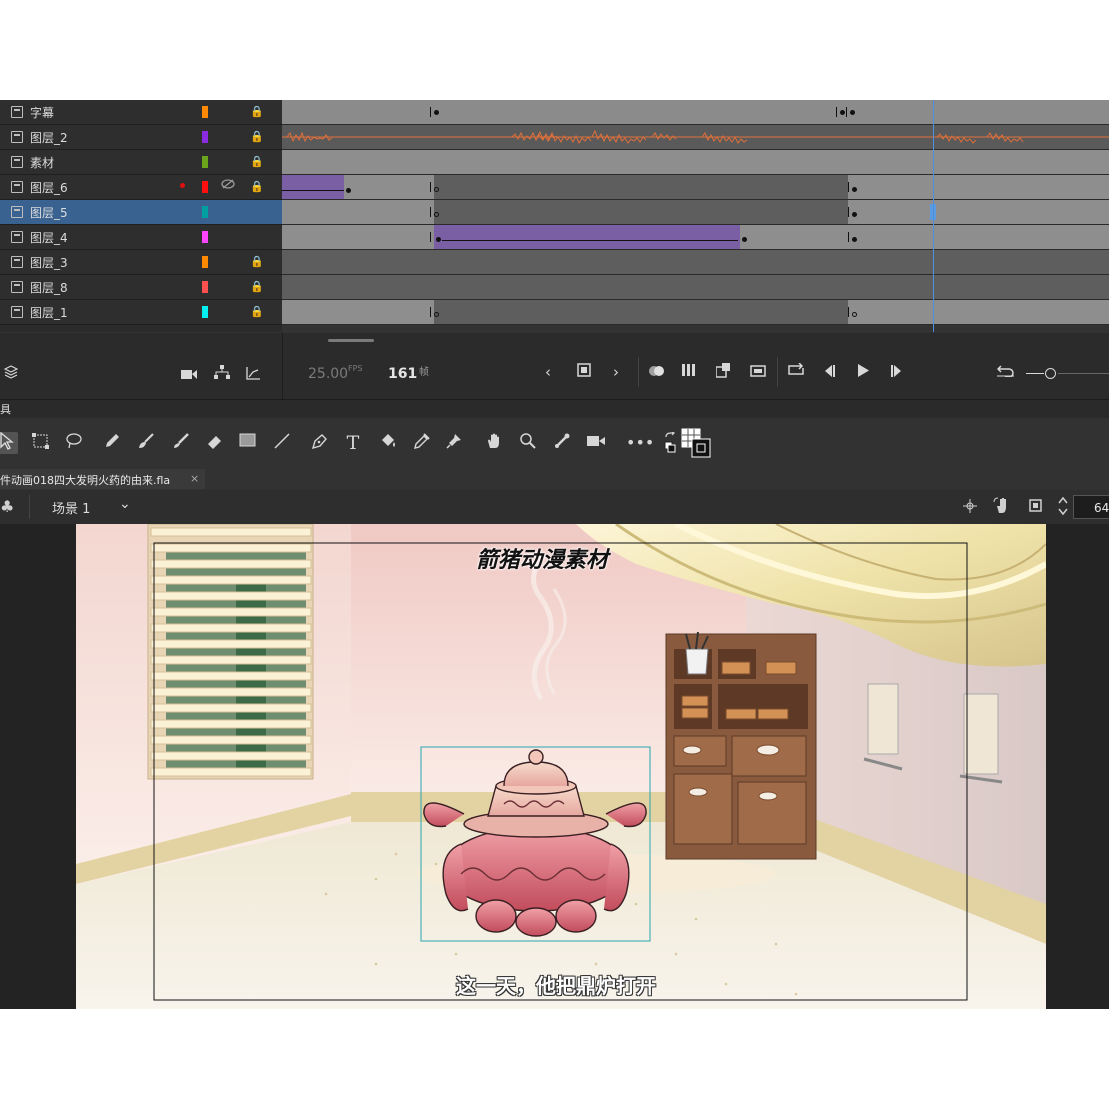 This screenshot has width=1109, height=1109. Describe the element at coordinates (9, 442) in the screenshot. I see `selection-tool-icon` at that location.